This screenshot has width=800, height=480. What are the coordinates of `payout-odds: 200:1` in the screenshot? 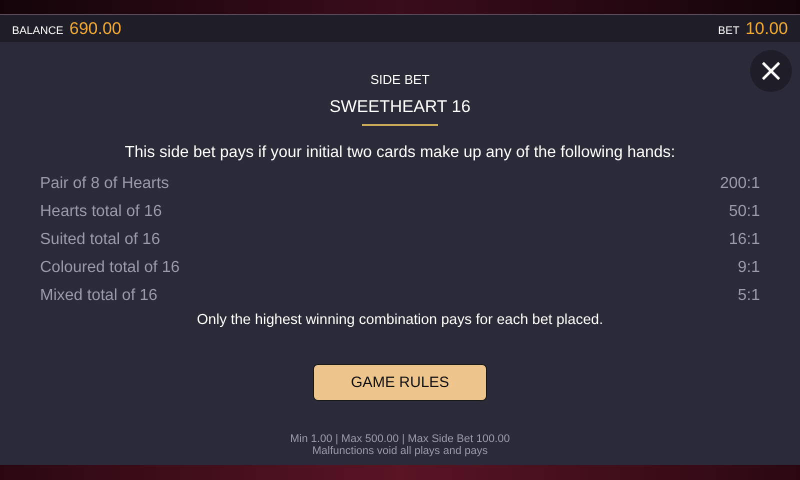 It's located at (740, 184).